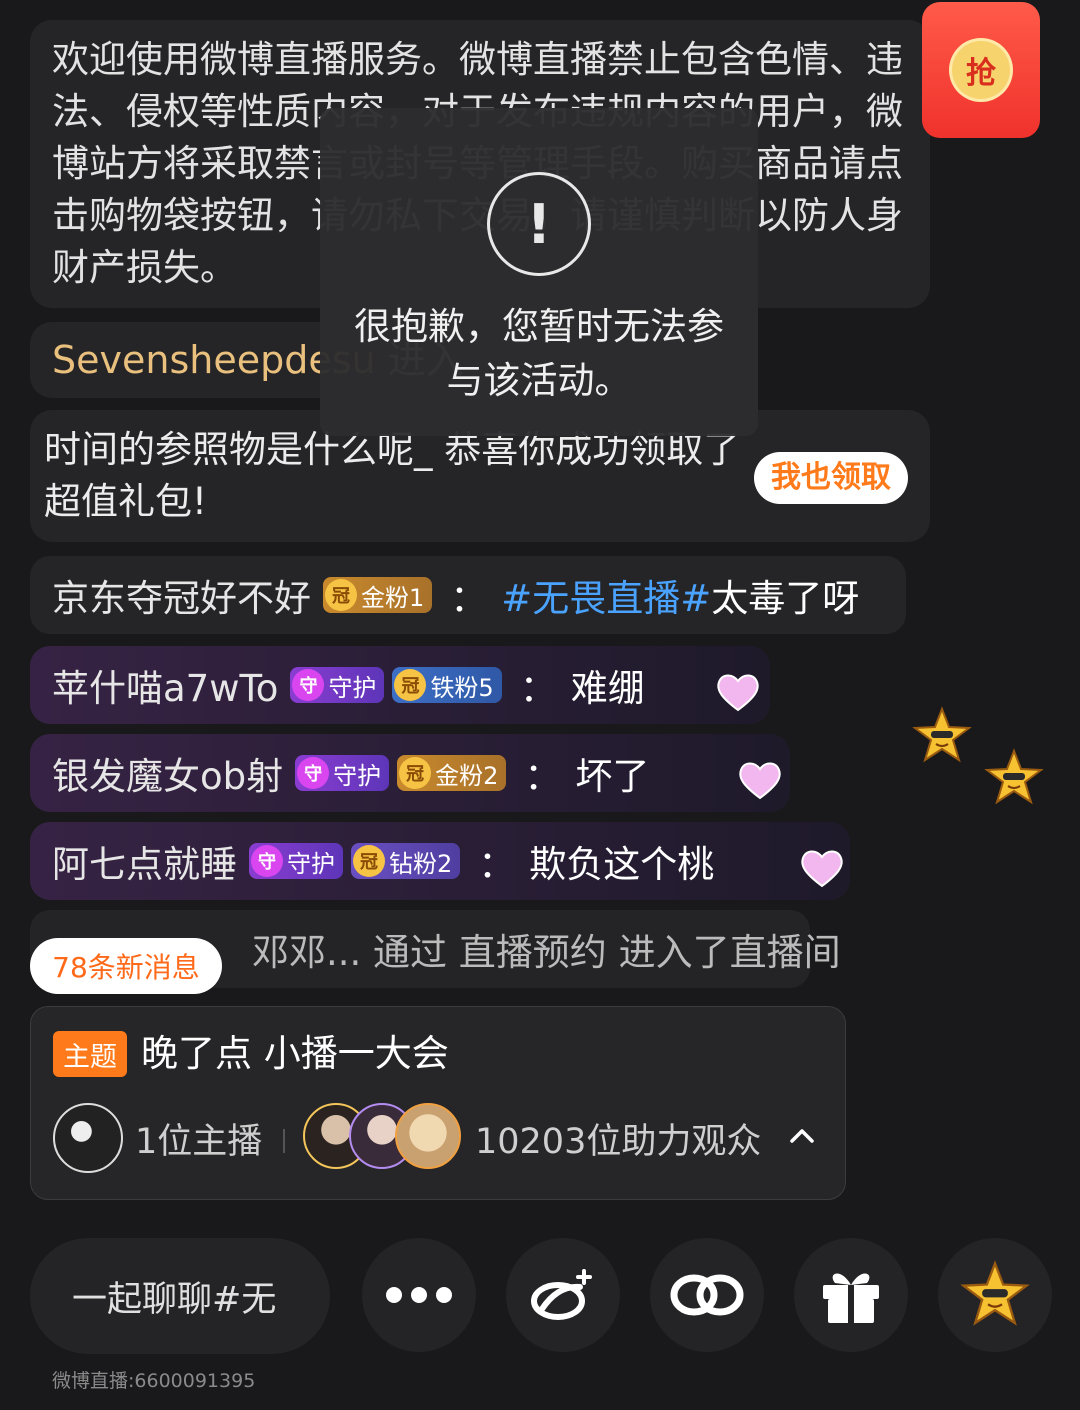  What do you see at coordinates (539, 353) in the screenshot?
I see `toast-message: 很抱歉，您暂时无法参与该活动。` at bounding box center [539, 353].